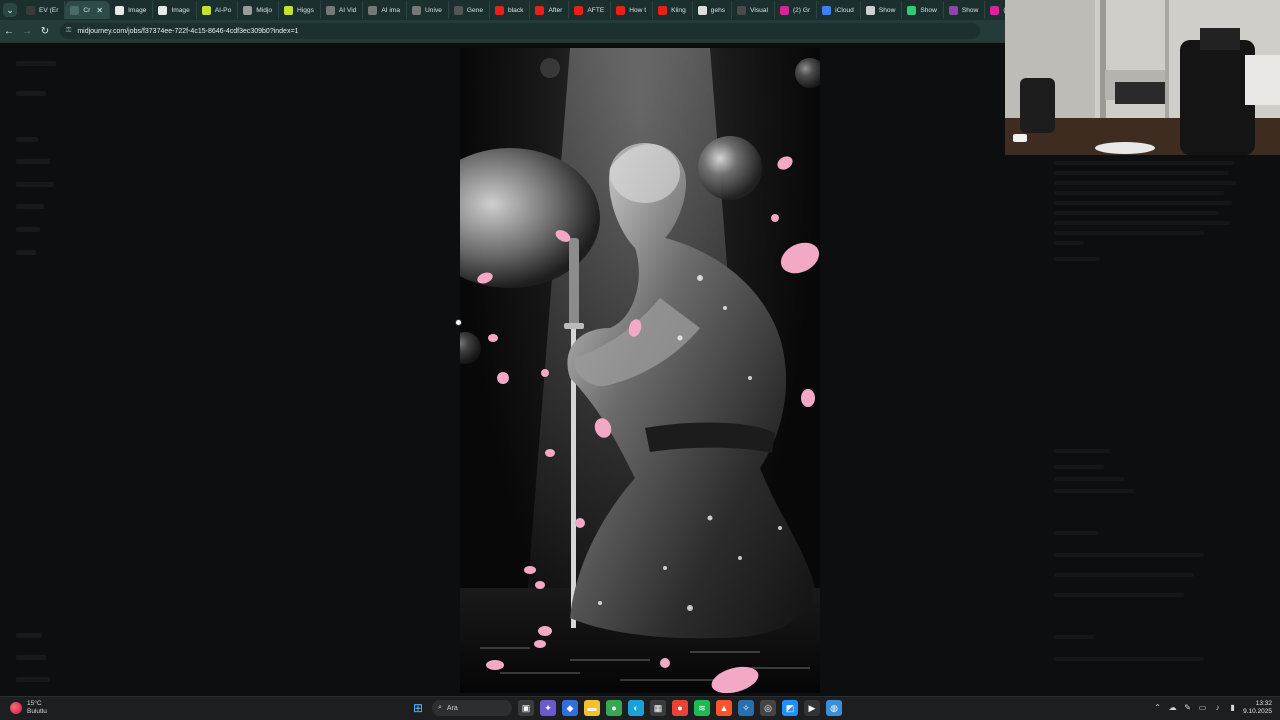 The height and width of the screenshot is (720, 1280). Describe the element at coordinates (1187, 707) in the screenshot. I see `pen-icon: ✎` at that location.